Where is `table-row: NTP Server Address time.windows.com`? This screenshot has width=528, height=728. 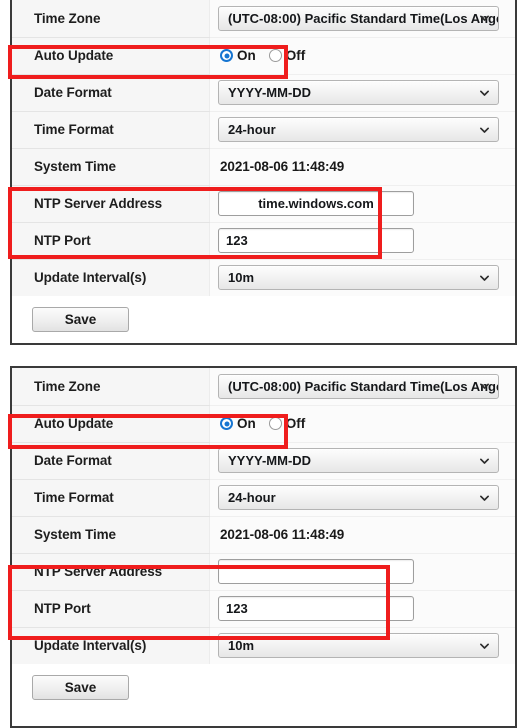
table-row: NTP Server Address time.windows.com is located at coordinates (263, 204).